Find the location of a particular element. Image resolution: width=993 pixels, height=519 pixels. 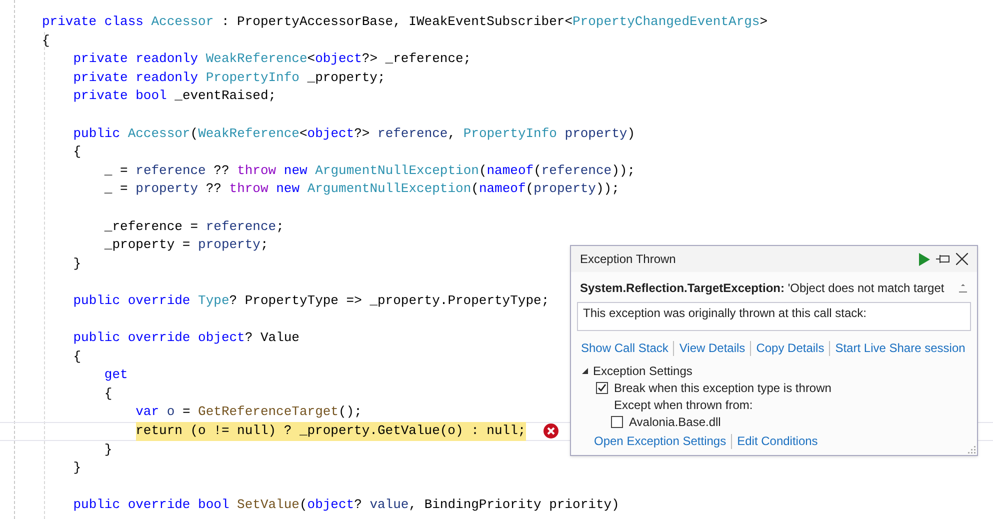

link: Show Call Stack is located at coordinates (624, 348).